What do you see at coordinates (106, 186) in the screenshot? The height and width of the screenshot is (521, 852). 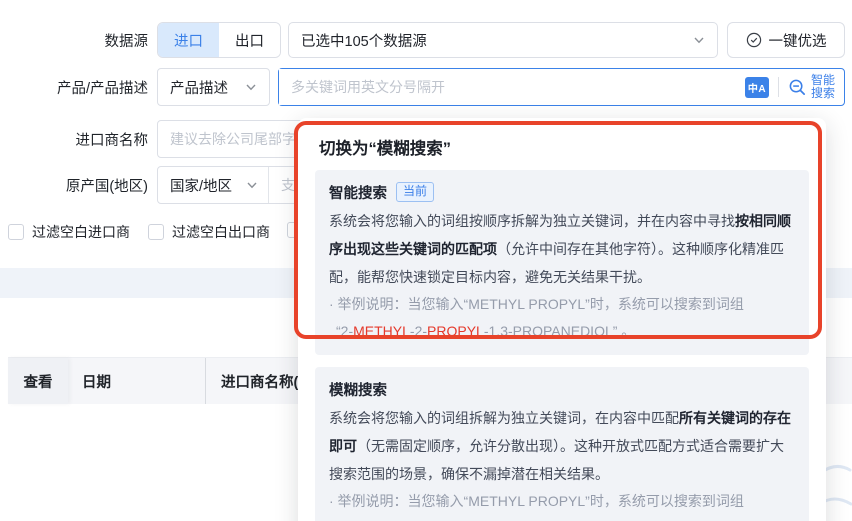 I see `origin-label: 原产国(地区)` at bounding box center [106, 186].